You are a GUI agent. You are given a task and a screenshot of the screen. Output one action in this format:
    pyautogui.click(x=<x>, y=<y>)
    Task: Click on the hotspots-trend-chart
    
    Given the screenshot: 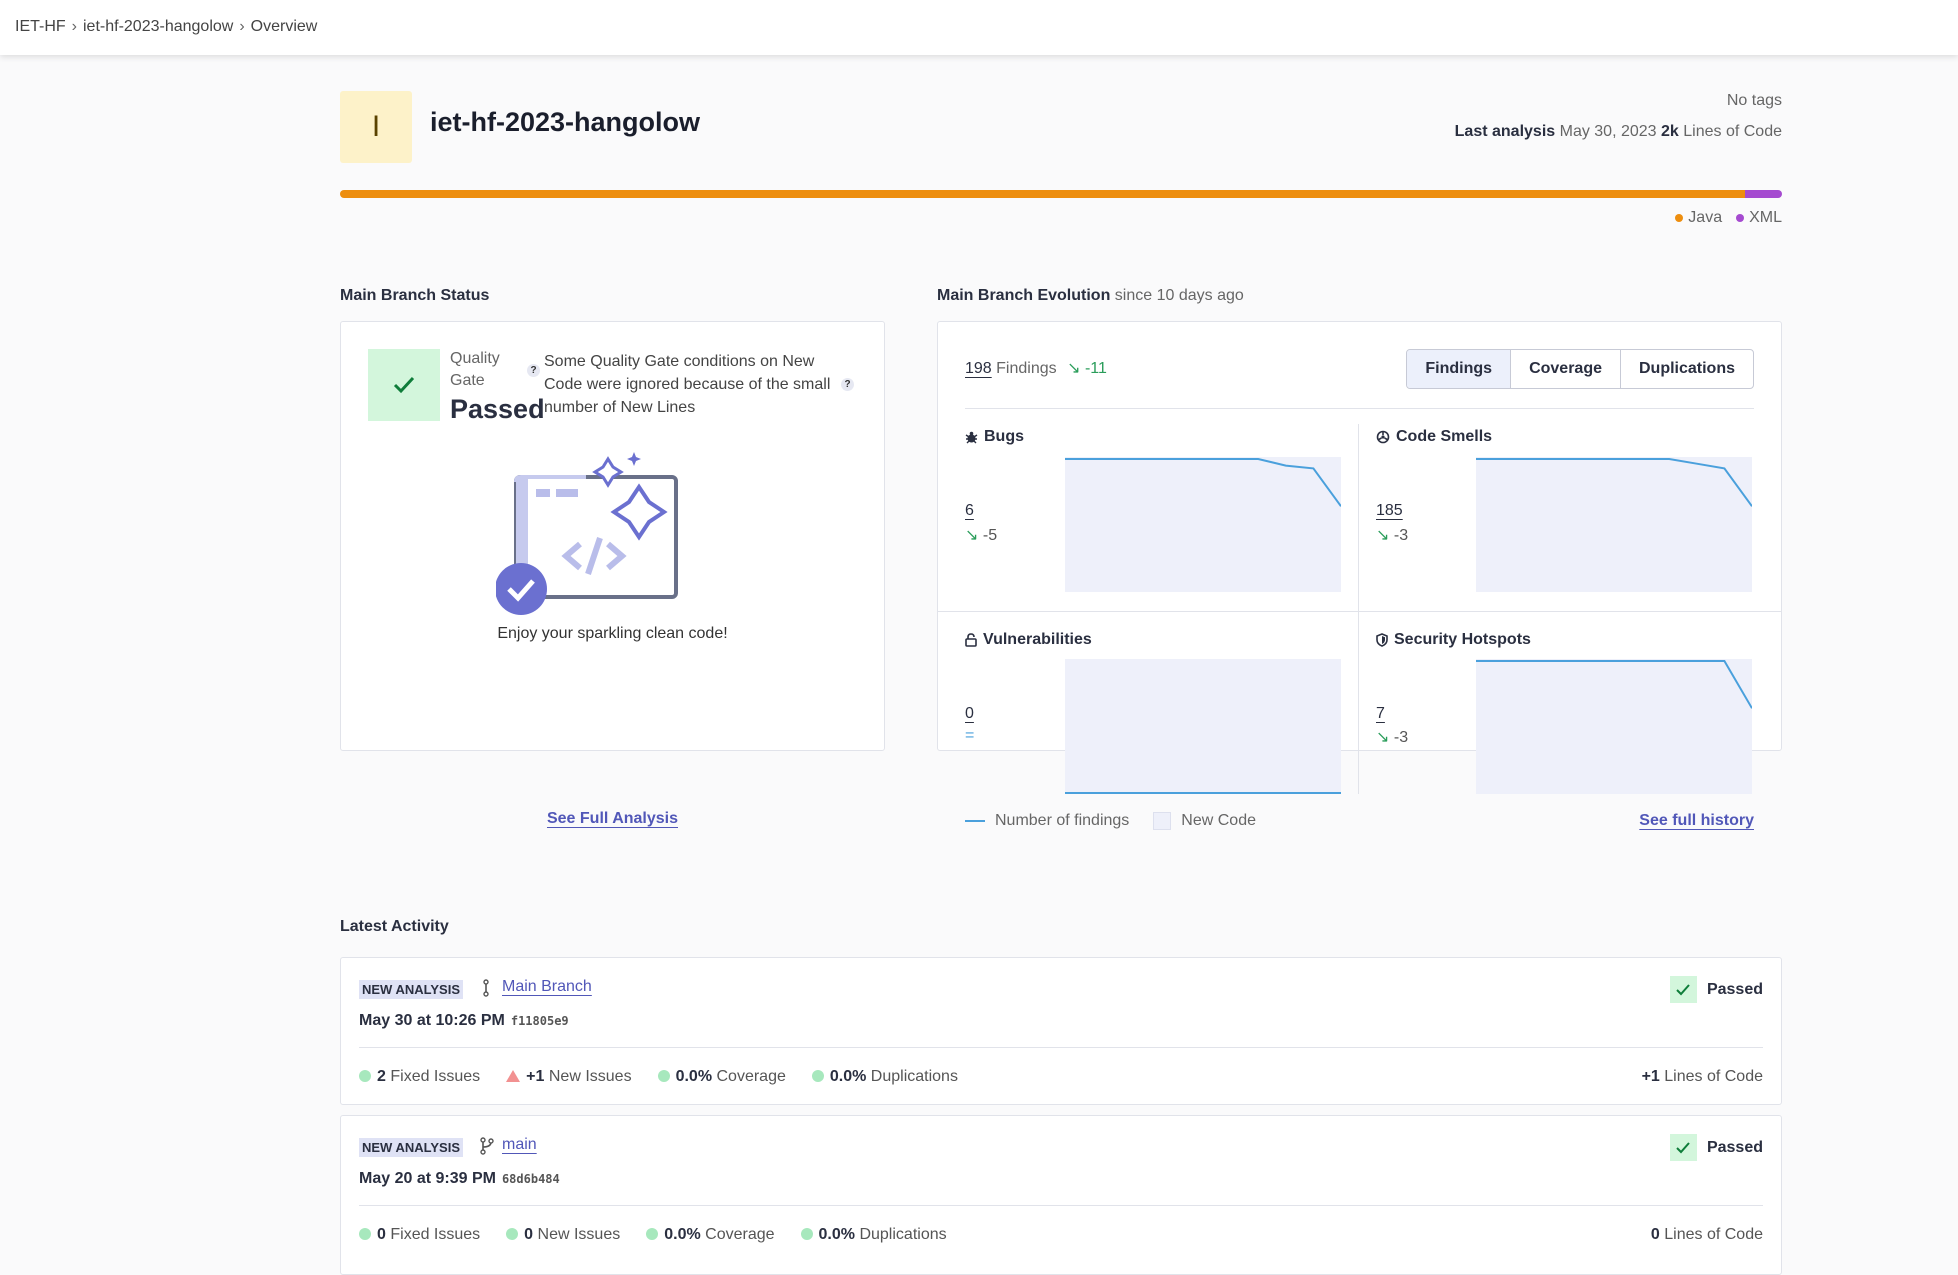 What is the action you would take?
    pyautogui.click(x=1614, y=726)
    